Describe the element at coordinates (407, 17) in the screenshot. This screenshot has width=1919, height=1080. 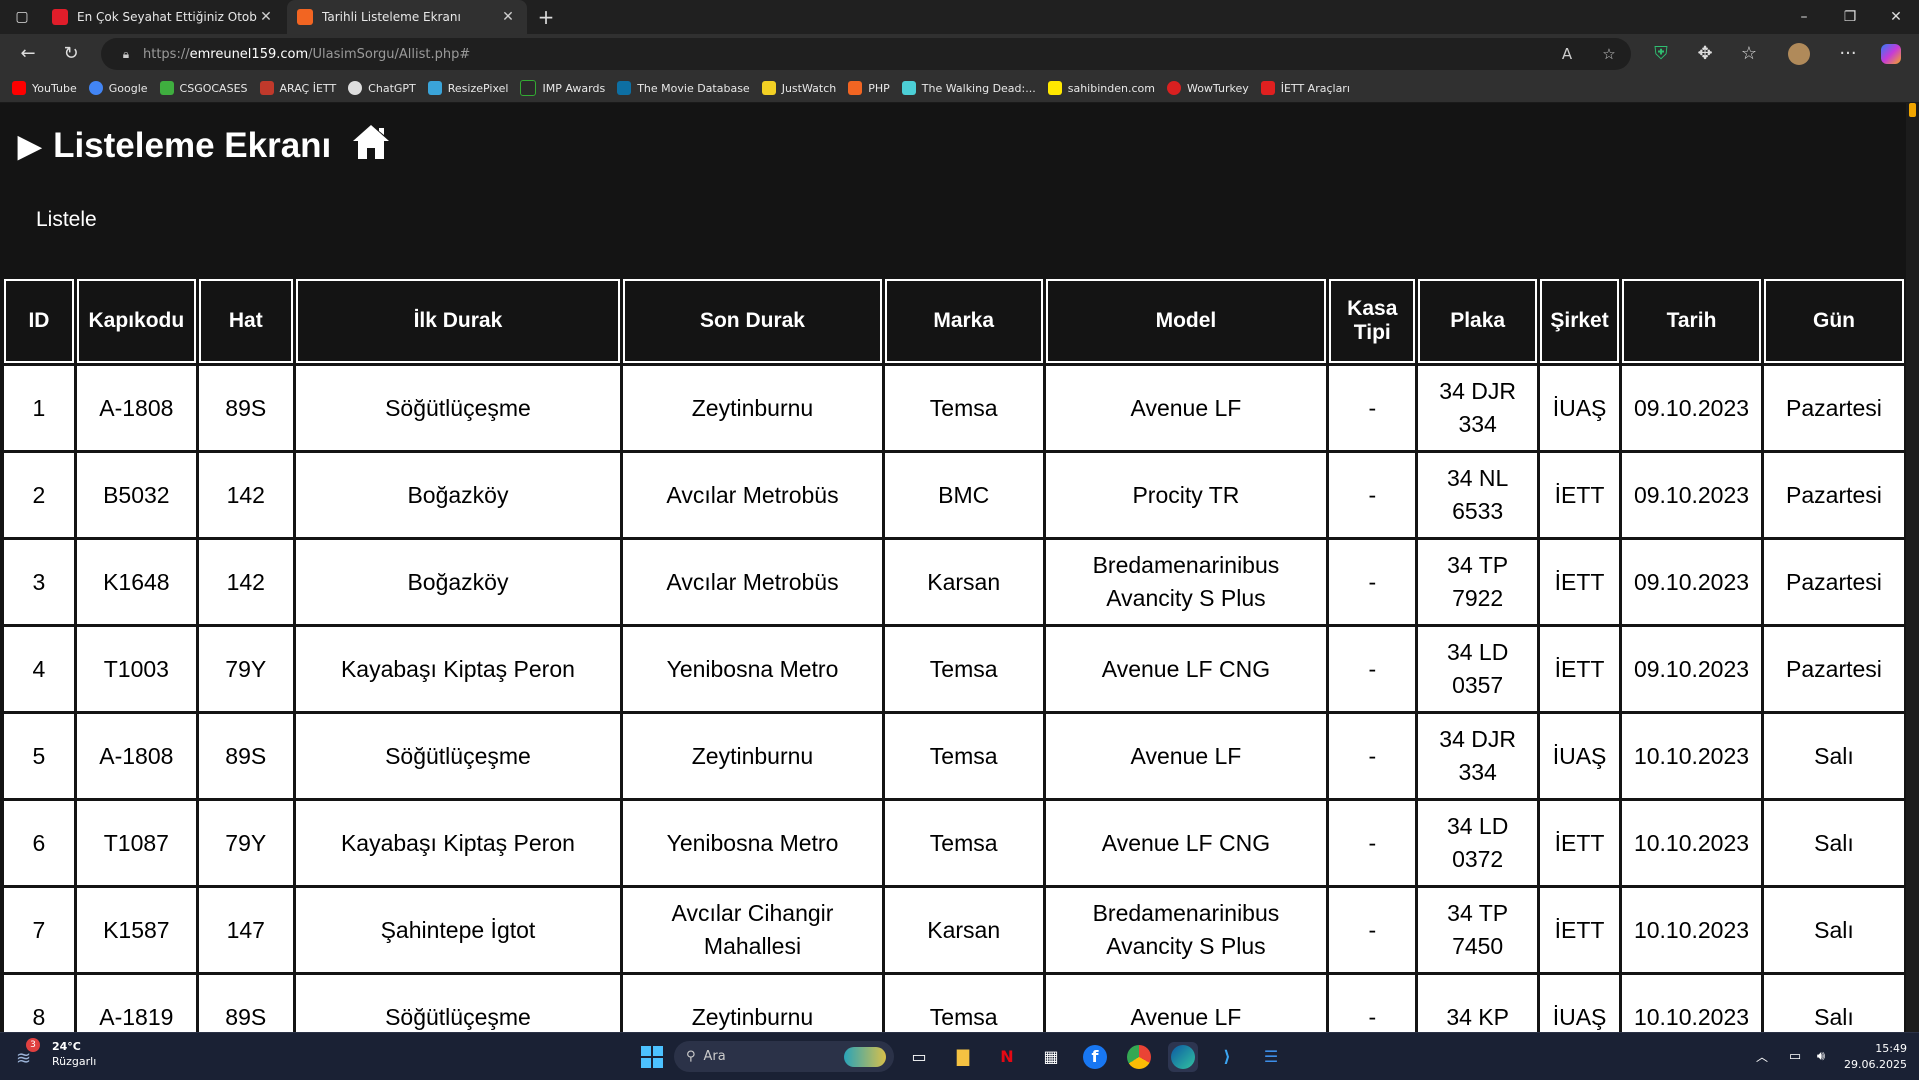
I see `tab-listeleme: Tarihli Listeleme Ekranı ✕` at that location.